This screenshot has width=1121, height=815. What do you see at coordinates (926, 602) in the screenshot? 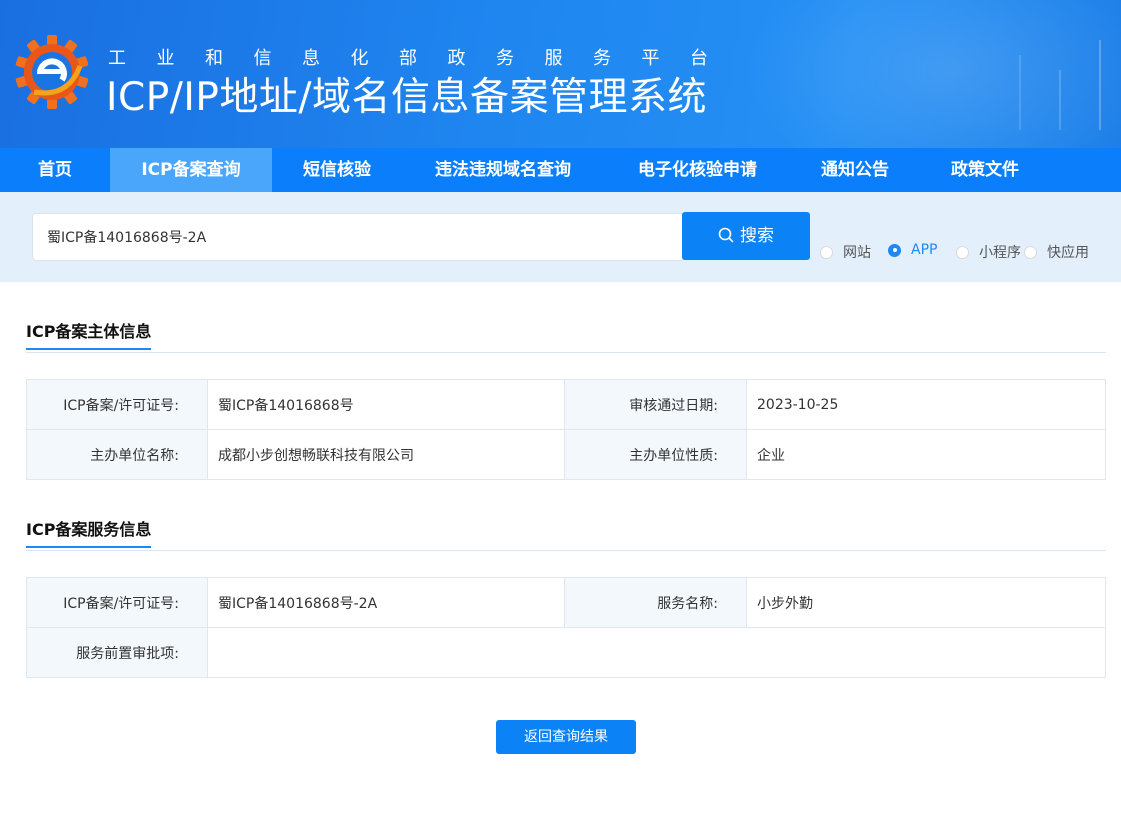
I see `field-value: 小步外勤` at bounding box center [926, 602].